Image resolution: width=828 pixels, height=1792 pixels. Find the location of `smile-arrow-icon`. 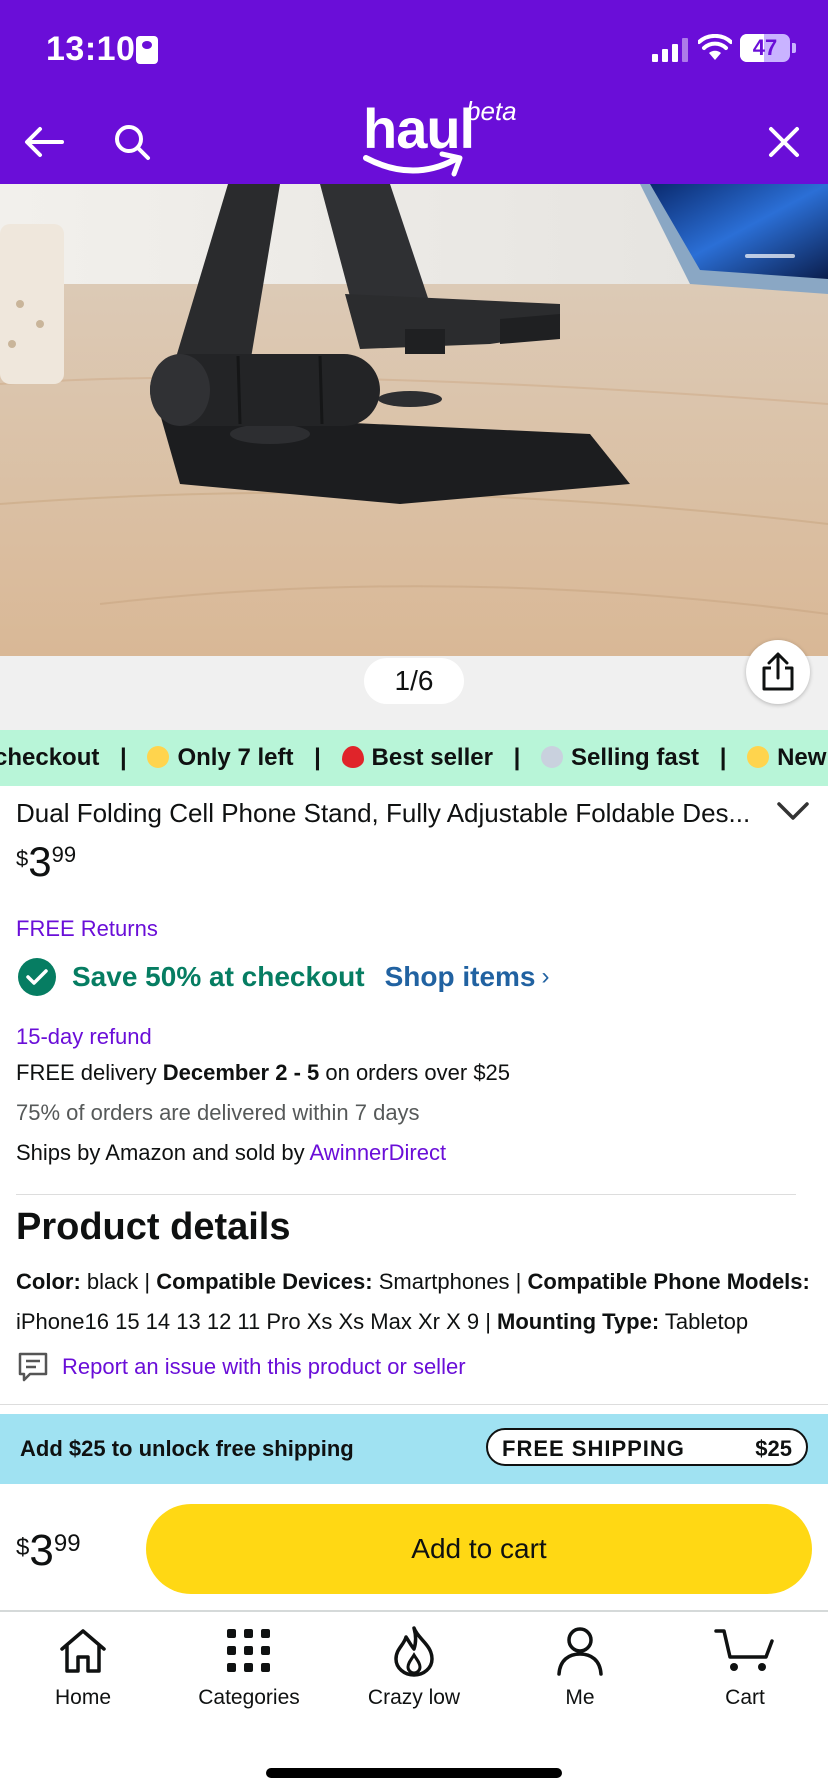

smile-arrow-icon is located at coordinates (413, 164).